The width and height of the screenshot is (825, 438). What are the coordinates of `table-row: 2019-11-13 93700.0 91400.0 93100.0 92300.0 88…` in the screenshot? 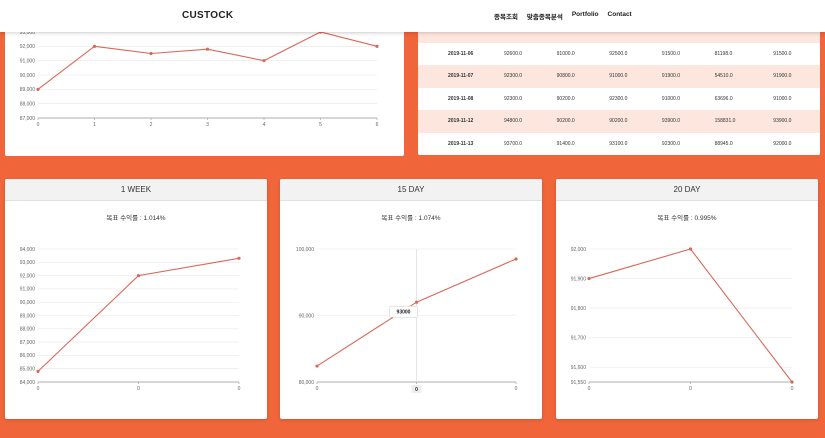 It's located at (619, 143).